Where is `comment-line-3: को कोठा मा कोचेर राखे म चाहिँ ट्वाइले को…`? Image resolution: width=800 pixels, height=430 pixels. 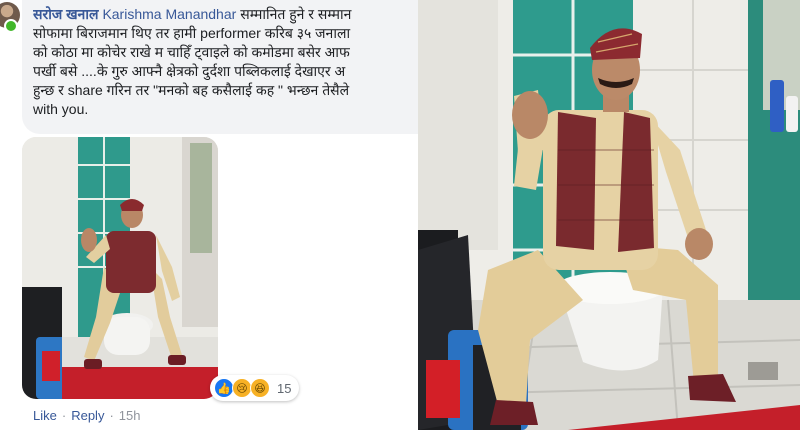
comment-line-3: को कोठा मा कोचेर राखे म चाहिँ ट्वाइले को… is located at coordinates (191, 52).